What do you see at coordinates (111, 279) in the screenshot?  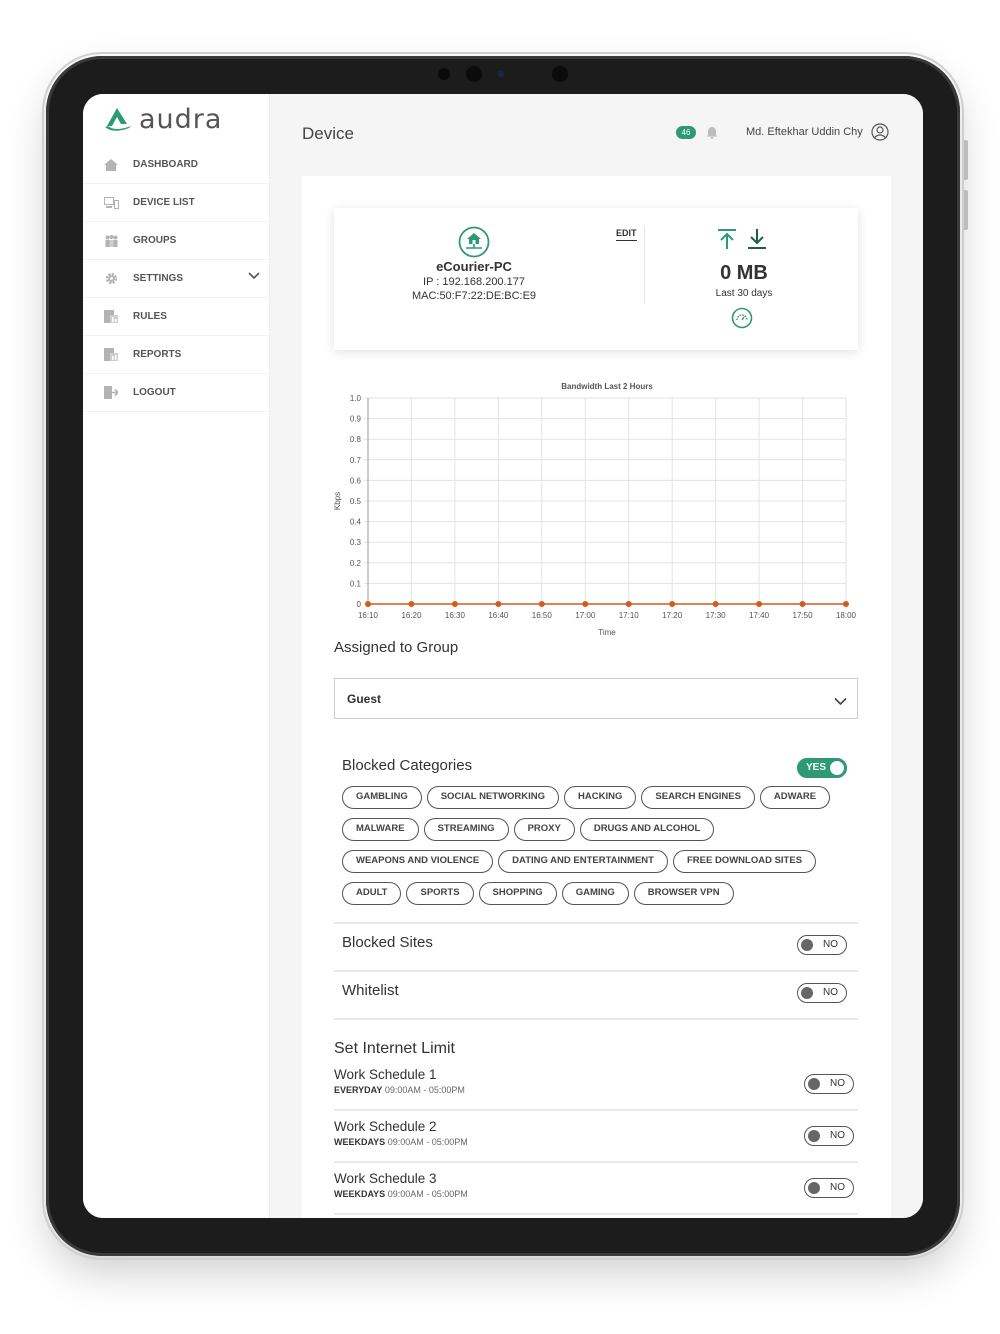 I see `gear-icon` at bounding box center [111, 279].